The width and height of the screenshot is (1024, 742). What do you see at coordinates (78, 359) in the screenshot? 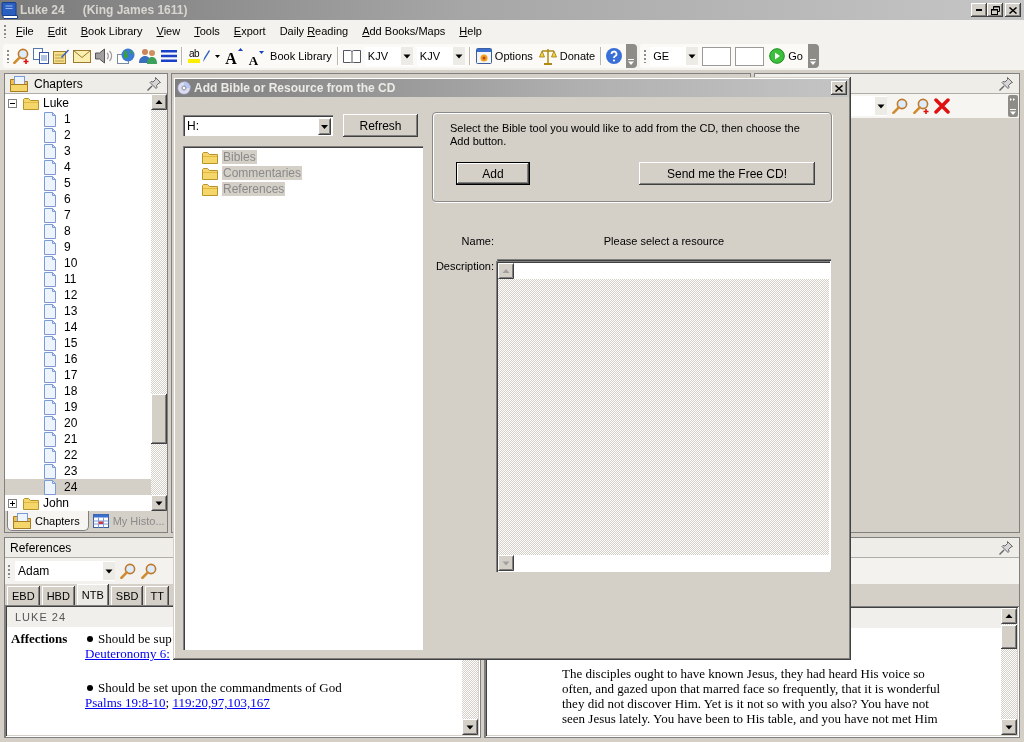
I see `tree-item: 16` at bounding box center [78, 359].